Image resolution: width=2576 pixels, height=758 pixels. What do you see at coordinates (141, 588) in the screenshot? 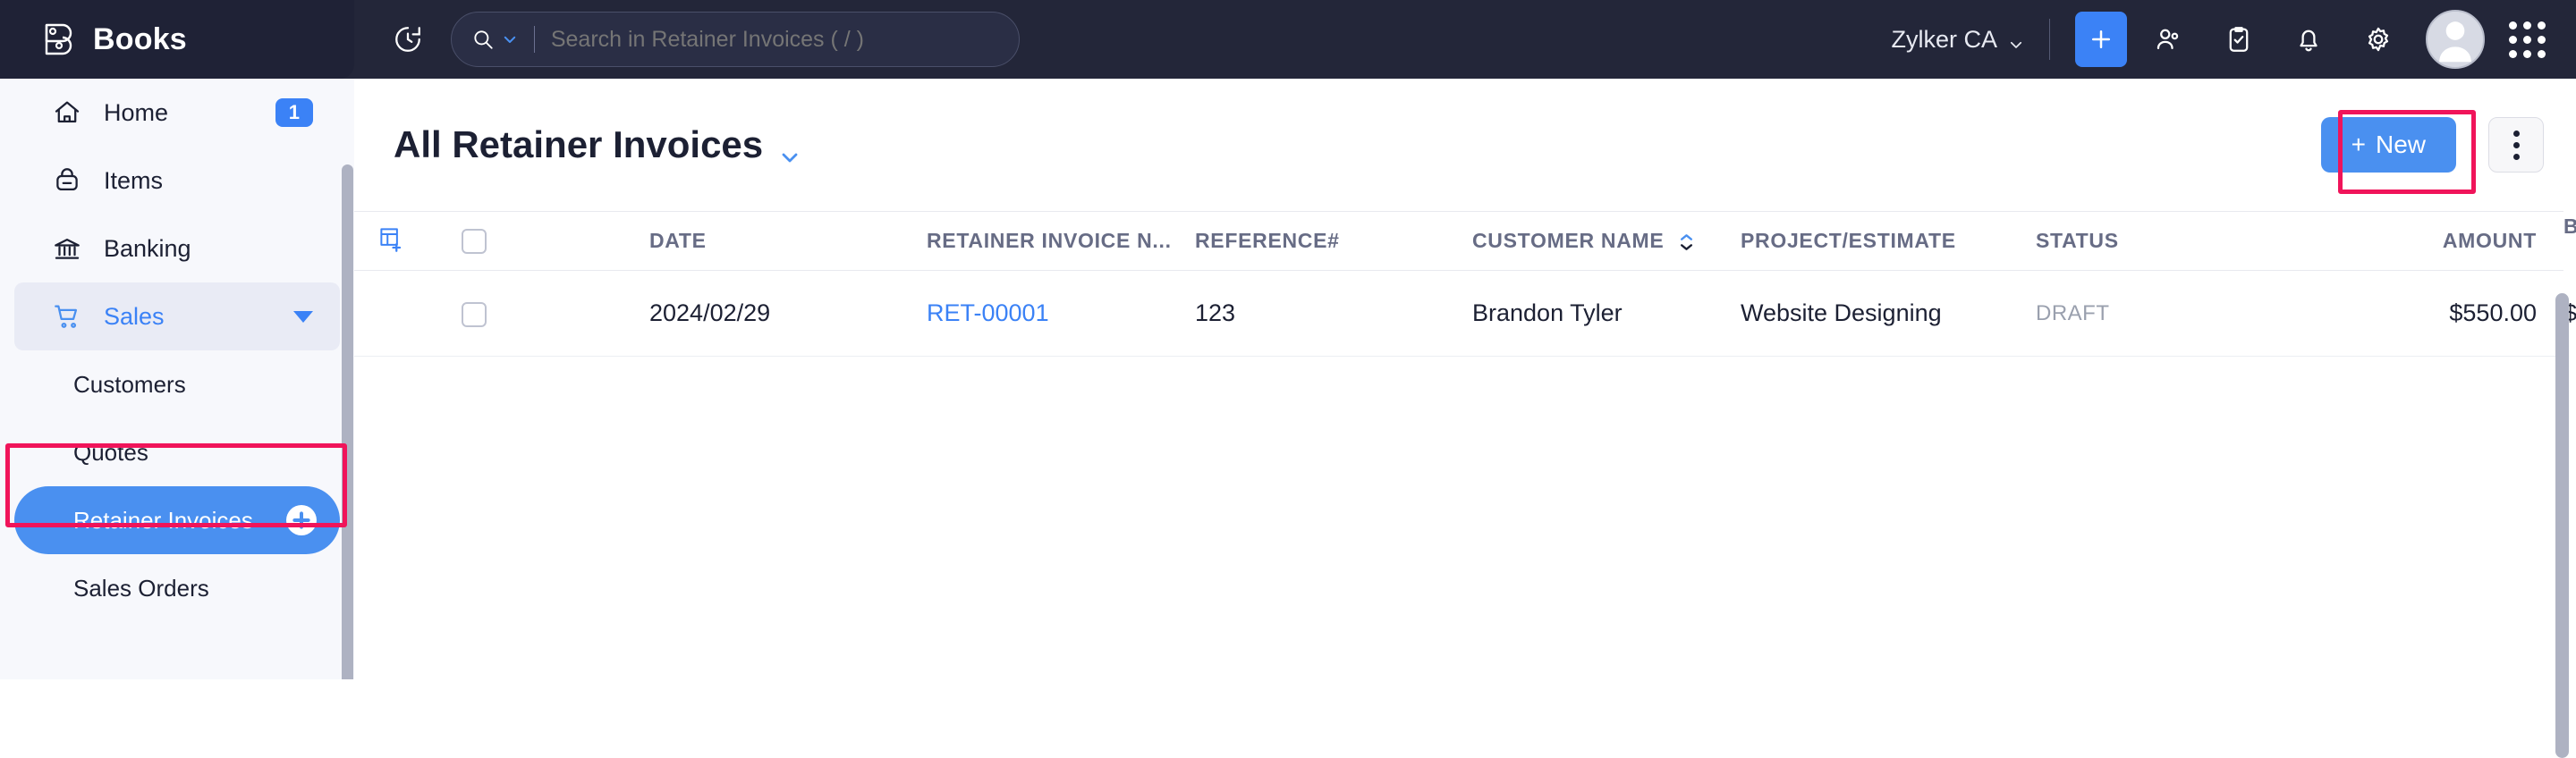
I see `sidebar-subitem-label: Sales Orders` at bounding box center [141, 588].